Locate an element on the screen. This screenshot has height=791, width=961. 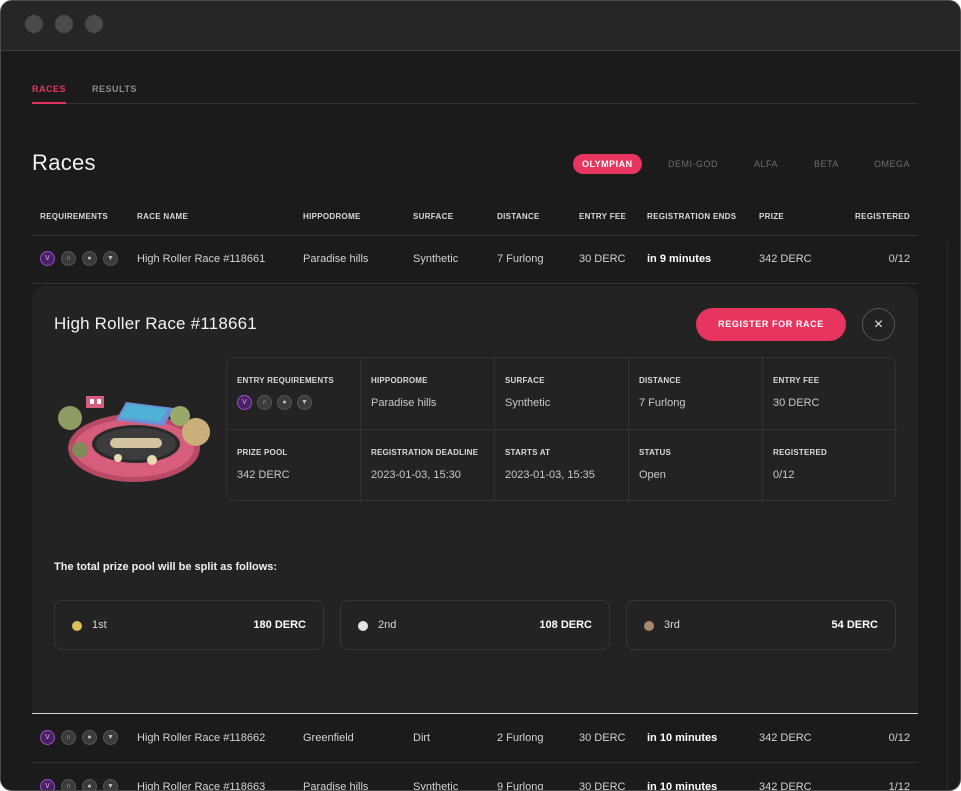
race-distance: 7 Furlong is located at coordinates (520, 259).